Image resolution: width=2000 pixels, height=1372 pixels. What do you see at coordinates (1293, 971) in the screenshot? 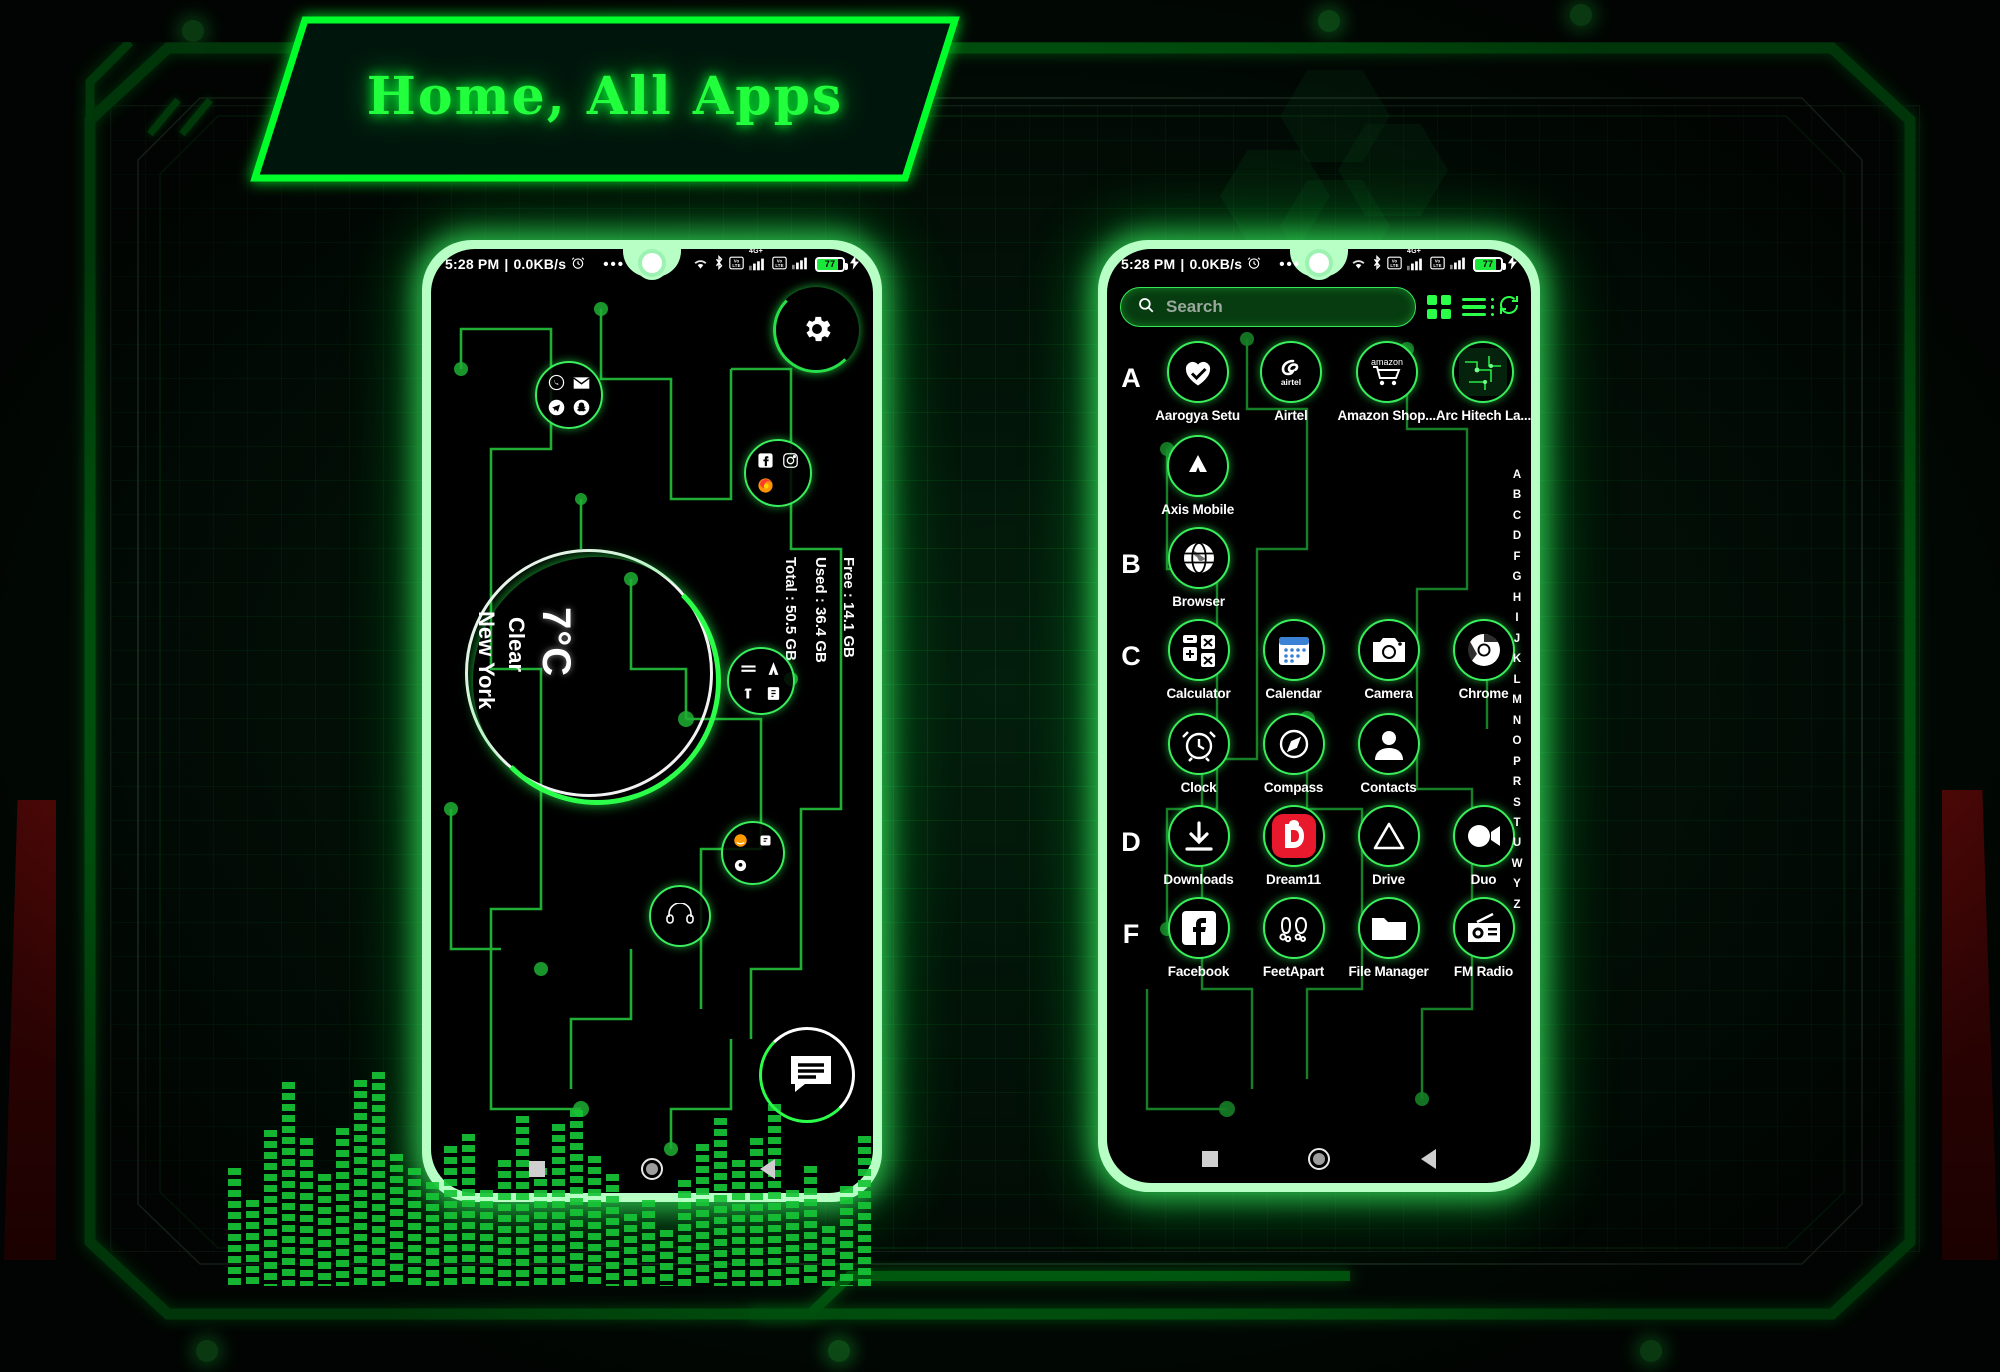
I see `app-label: FeetApart` at bounding box center [1293, 971].